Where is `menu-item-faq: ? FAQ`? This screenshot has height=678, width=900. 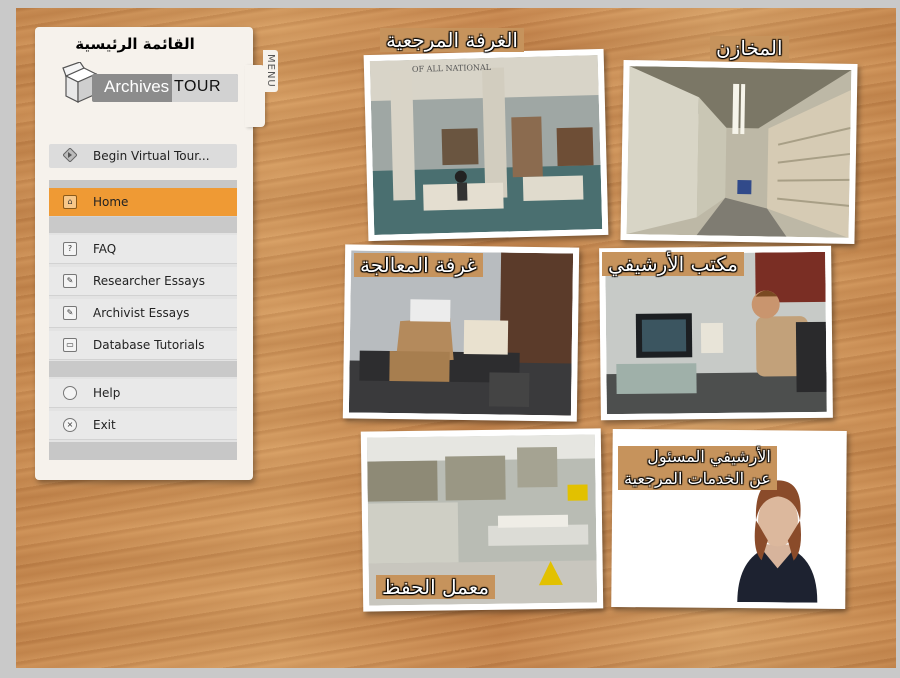 menu-item-faq: ? FAQ is located at coordinates (143, 249).